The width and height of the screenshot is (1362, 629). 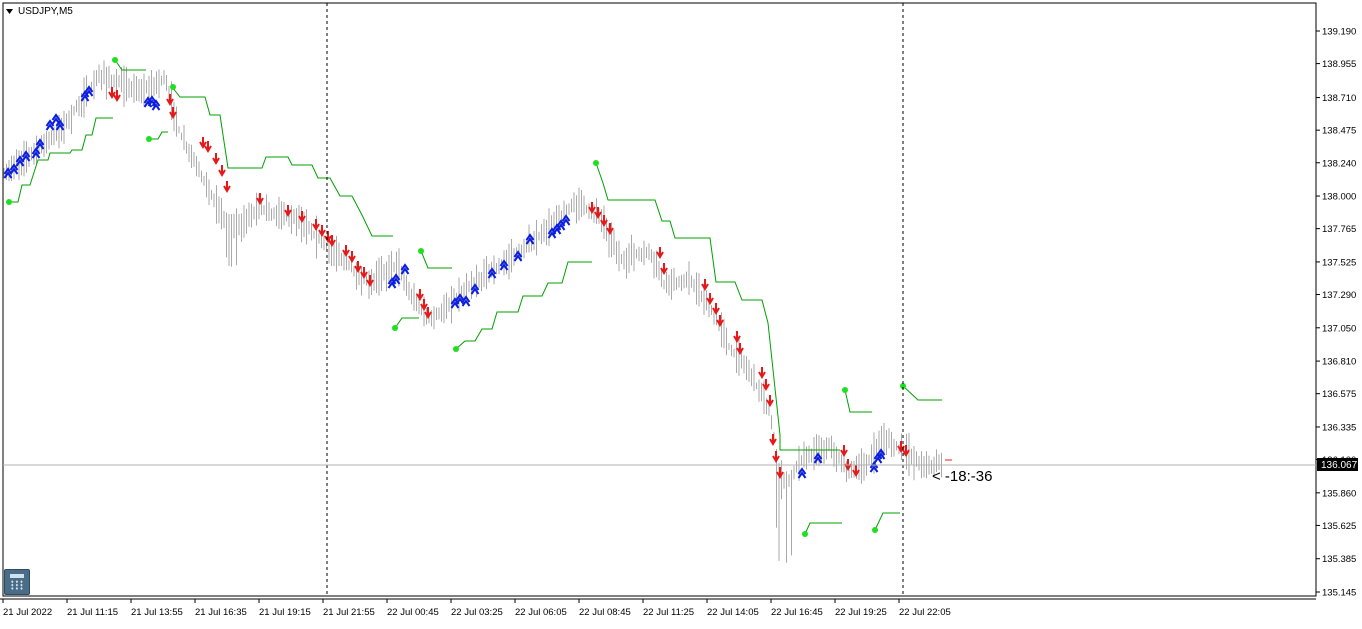 What do you see at coordinates (1339, 197) in the screenshot?
I see `y-tick-label: 138.000` at bounding box center [1339, 197].